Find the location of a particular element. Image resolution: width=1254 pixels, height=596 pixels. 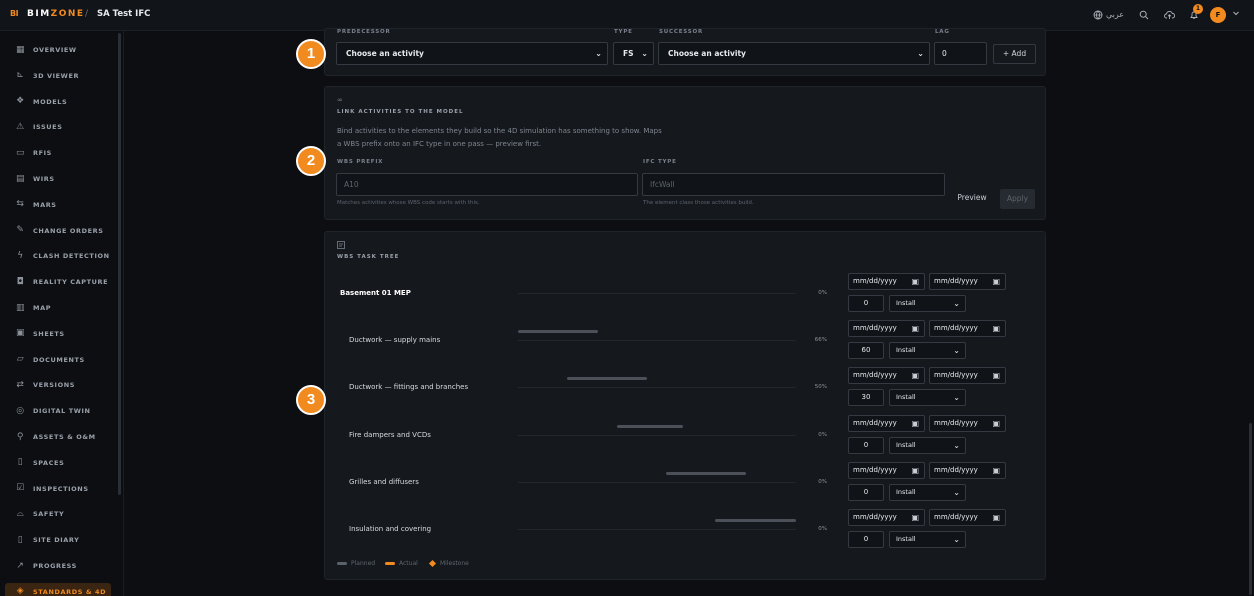

wbs-prefix-input: A10 is located at coordinates (487, 184).